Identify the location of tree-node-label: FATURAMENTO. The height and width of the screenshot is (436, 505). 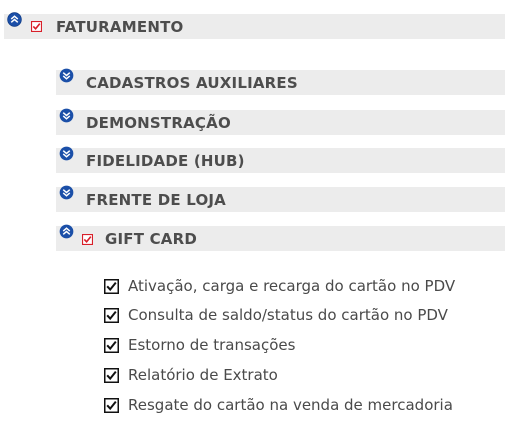
(120, 26).